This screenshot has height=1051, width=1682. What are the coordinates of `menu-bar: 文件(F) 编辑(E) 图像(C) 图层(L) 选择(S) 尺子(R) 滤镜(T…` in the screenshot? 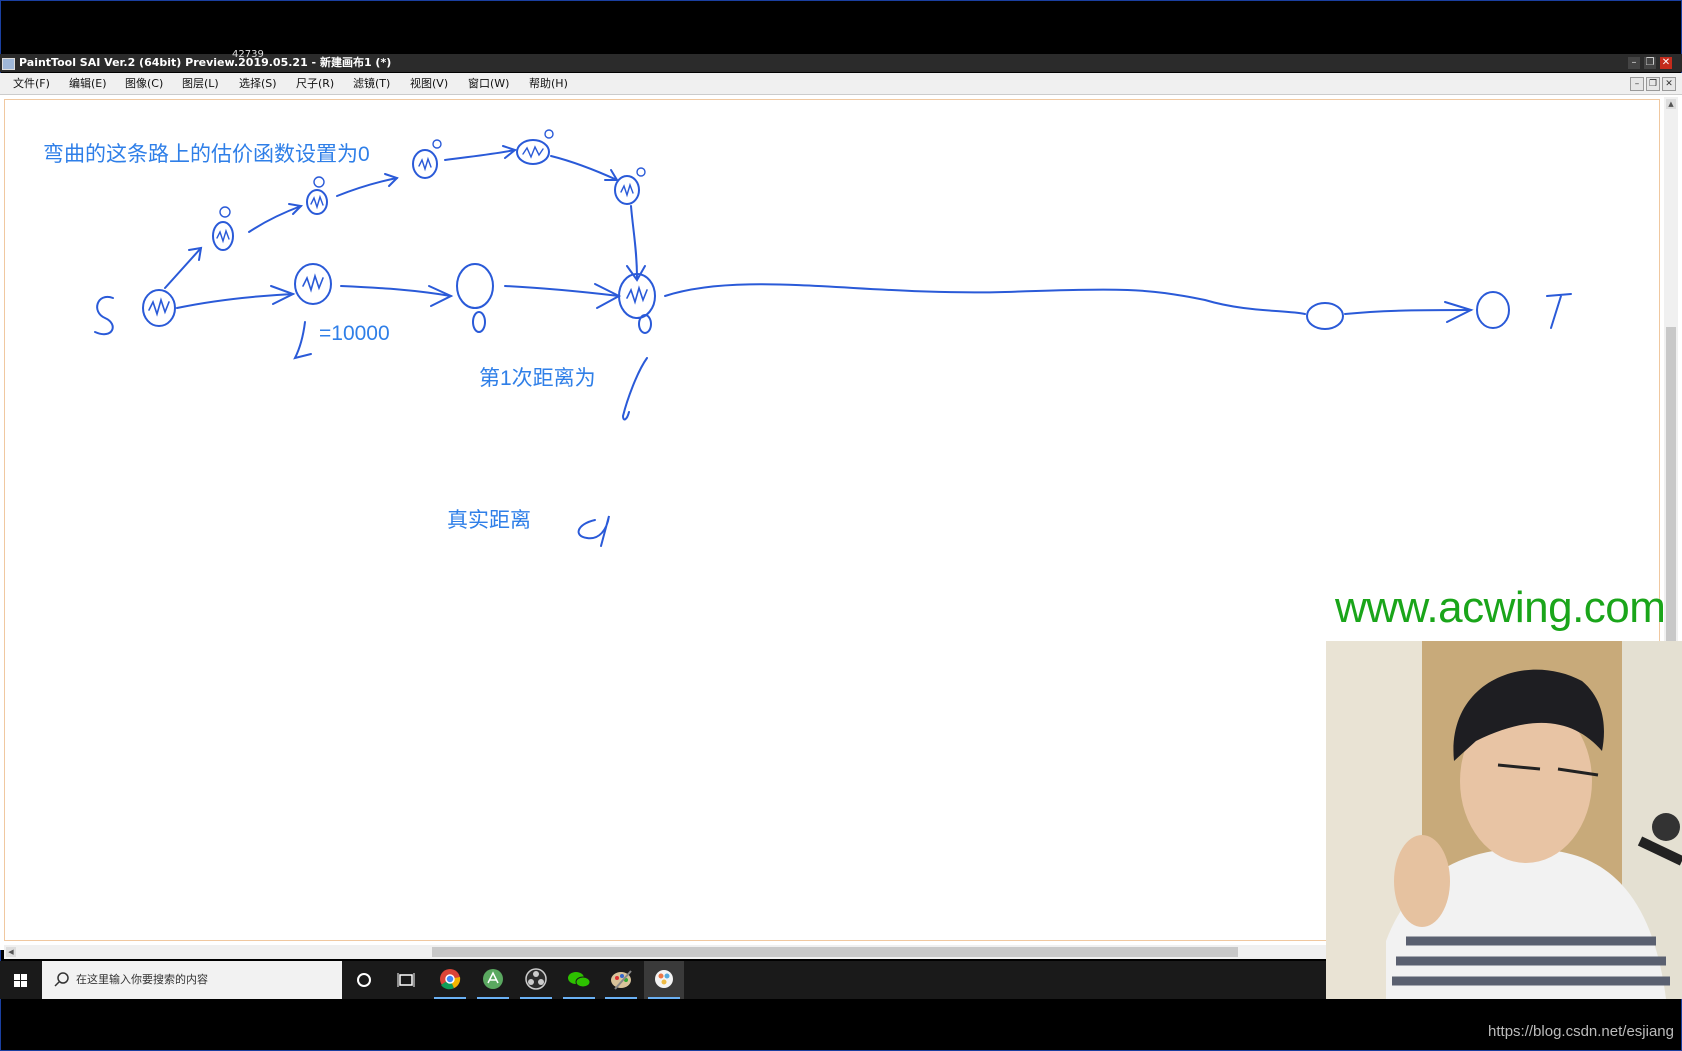 It's located at (841, 83).